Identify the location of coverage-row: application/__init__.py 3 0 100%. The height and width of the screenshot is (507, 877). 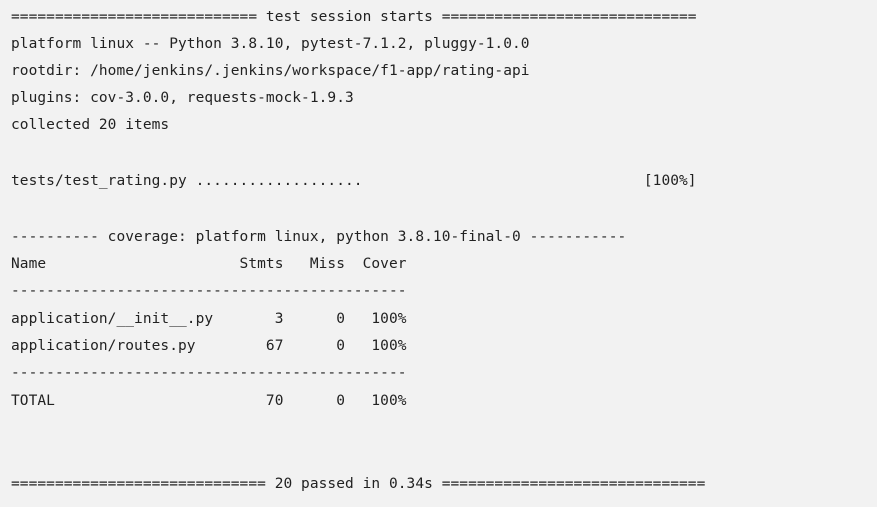
(209, 319).